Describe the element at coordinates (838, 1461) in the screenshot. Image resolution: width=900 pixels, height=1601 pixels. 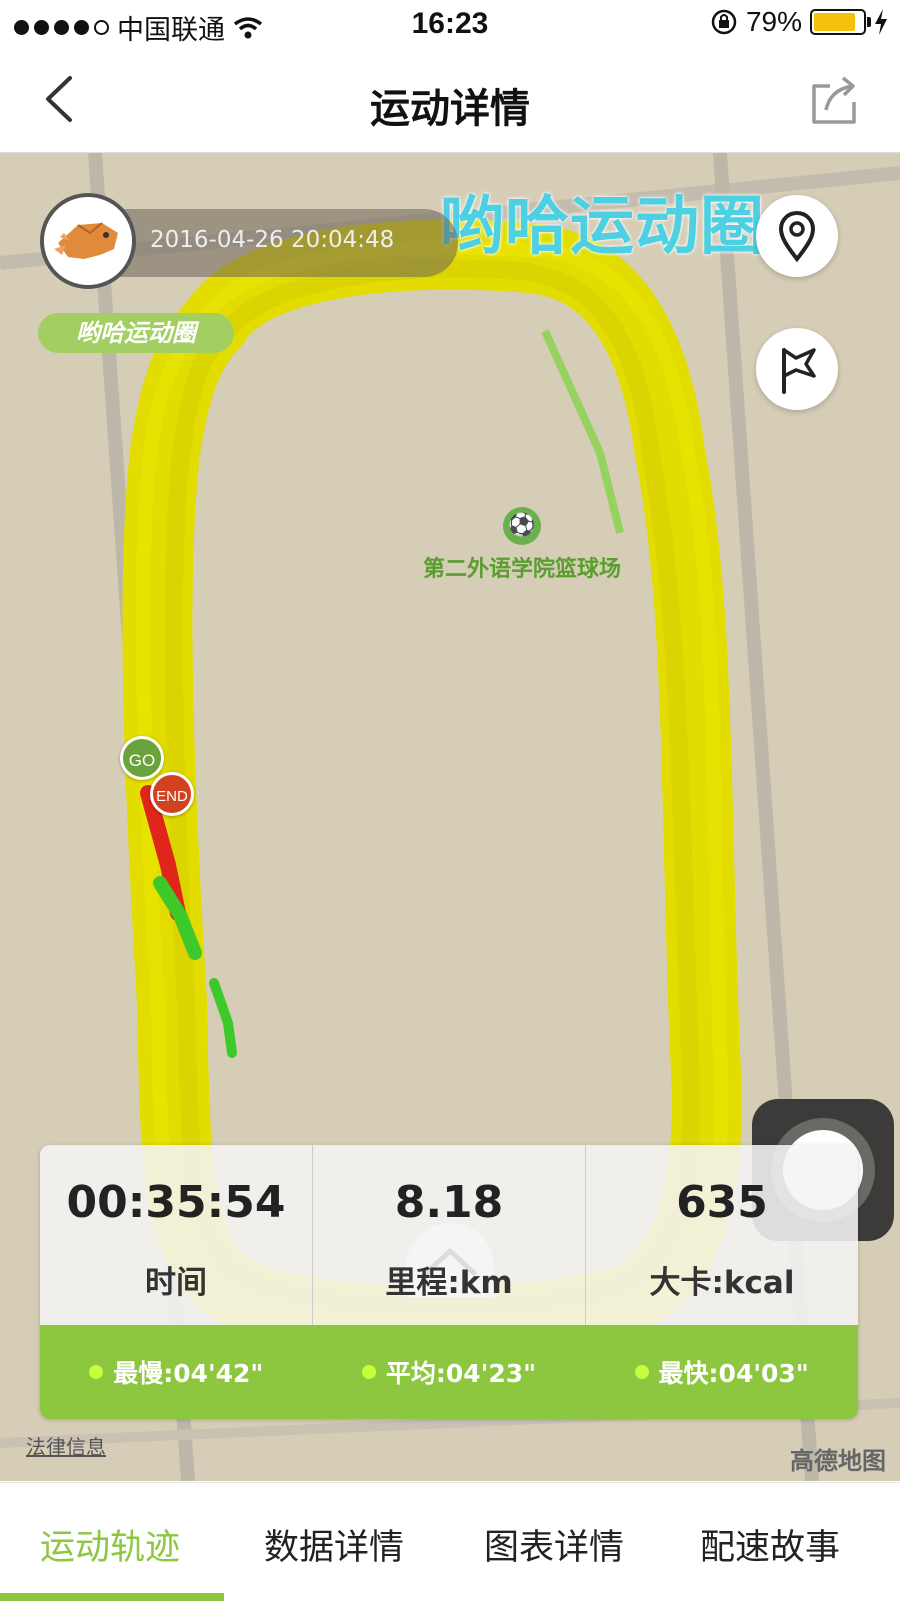
I see `map-provider-logo: 高德地图` at that location.